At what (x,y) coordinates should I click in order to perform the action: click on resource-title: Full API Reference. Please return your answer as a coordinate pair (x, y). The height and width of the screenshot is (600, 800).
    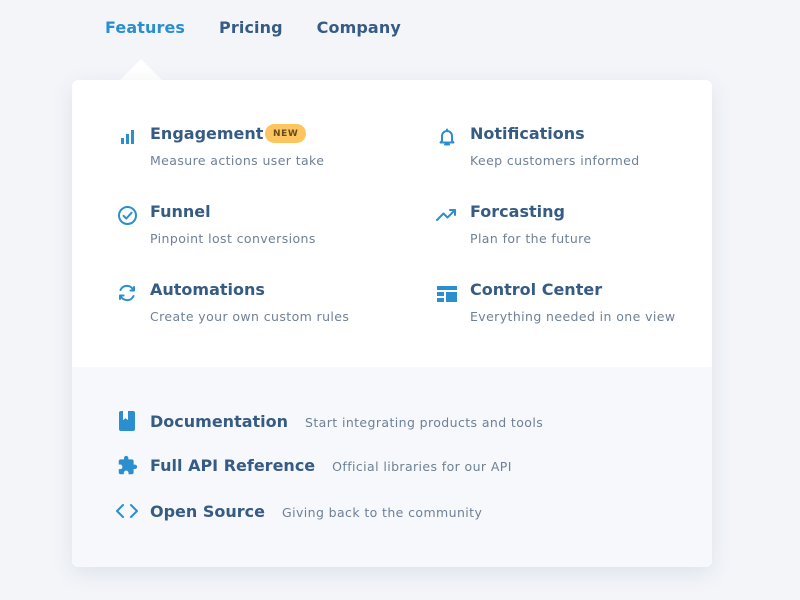
    Looking at the image, I should click on (233, 465).